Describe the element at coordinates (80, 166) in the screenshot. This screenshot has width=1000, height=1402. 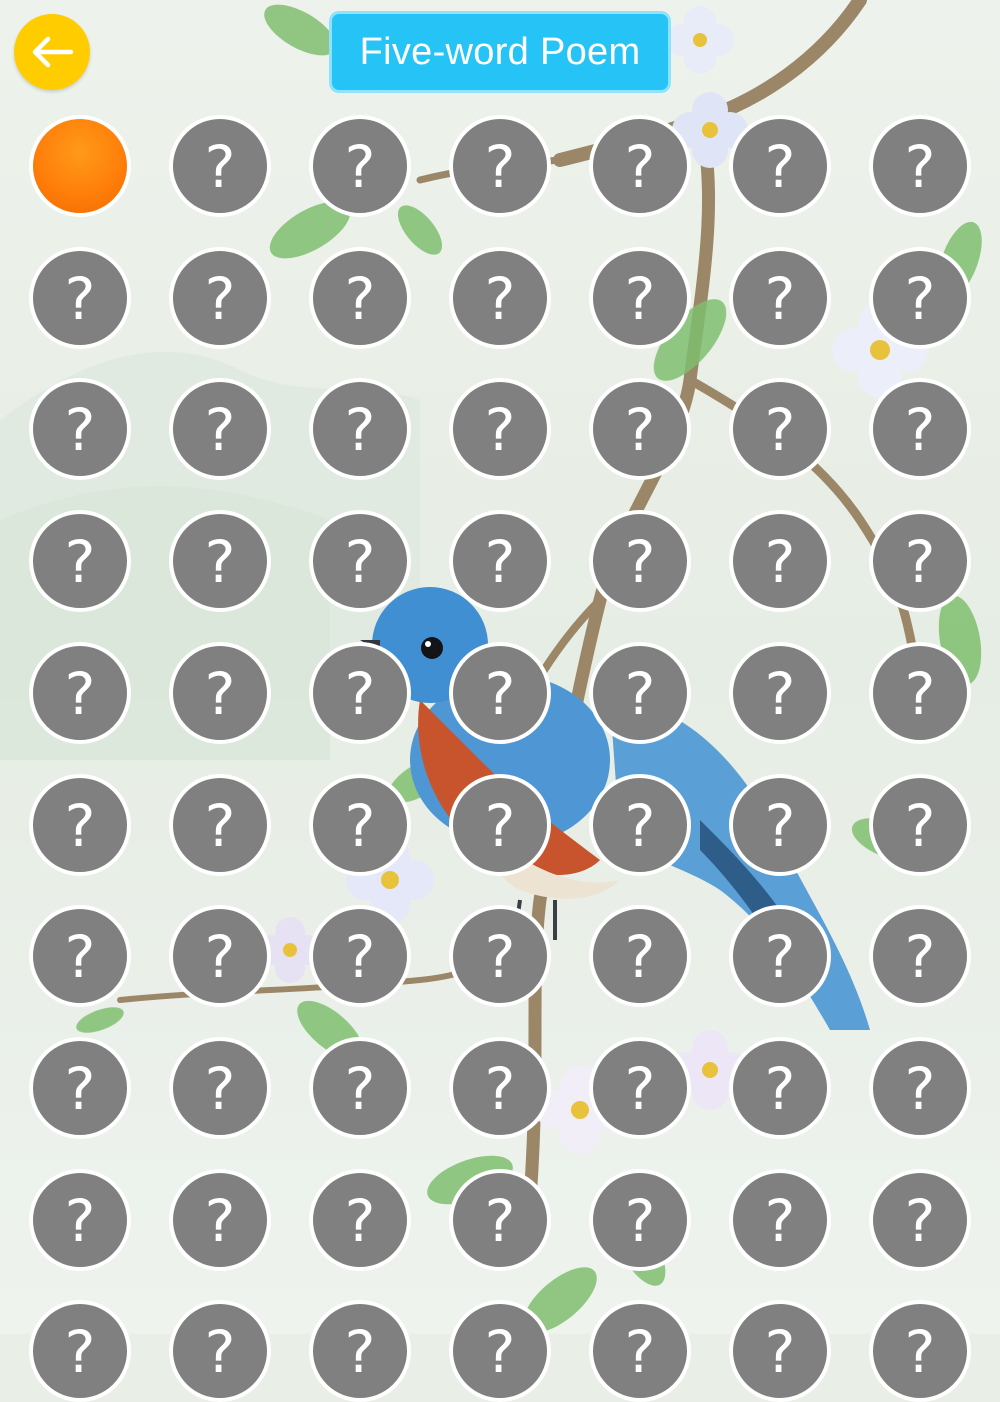
I see `level-current` at that location.